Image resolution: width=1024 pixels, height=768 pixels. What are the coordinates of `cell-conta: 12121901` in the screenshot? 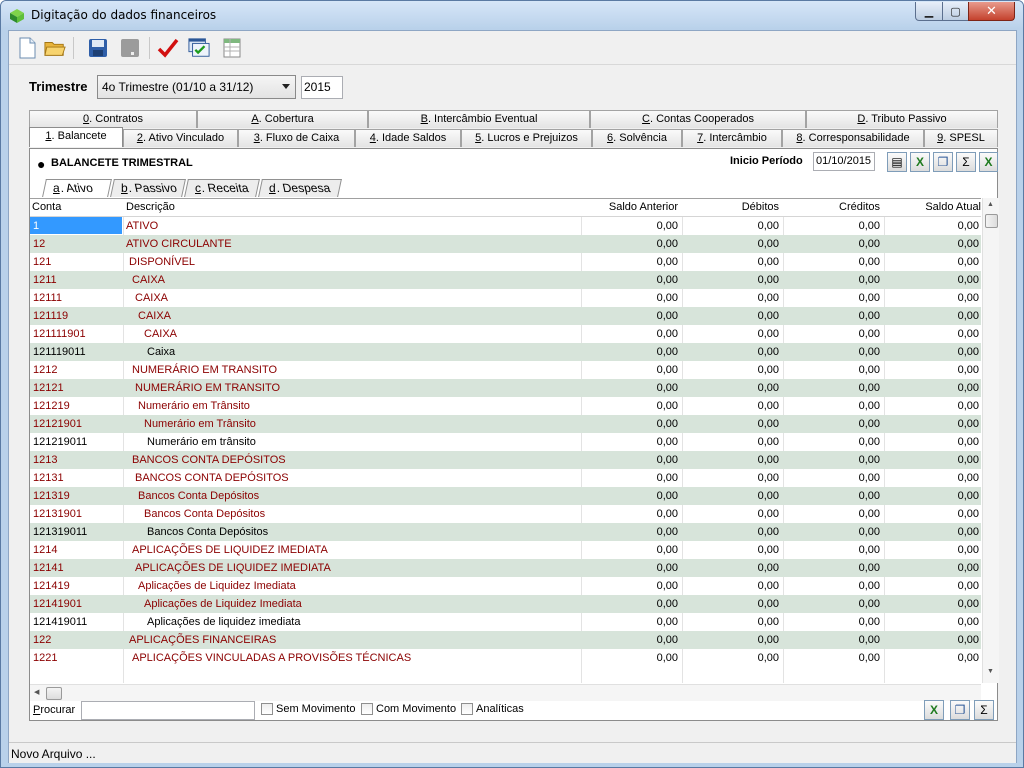 It's located at (57, 424).